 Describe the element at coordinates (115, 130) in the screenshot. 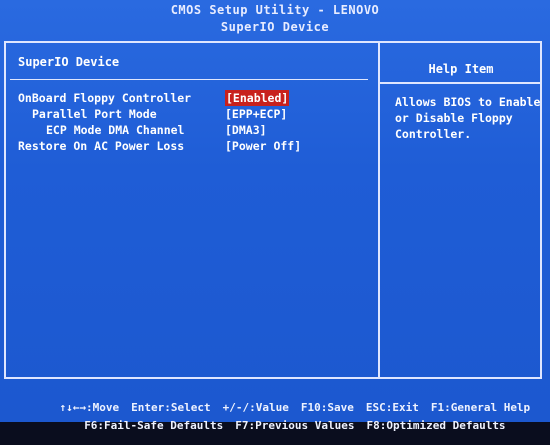

I see `setting-label: ECP Mode DMA Channel` at that location.